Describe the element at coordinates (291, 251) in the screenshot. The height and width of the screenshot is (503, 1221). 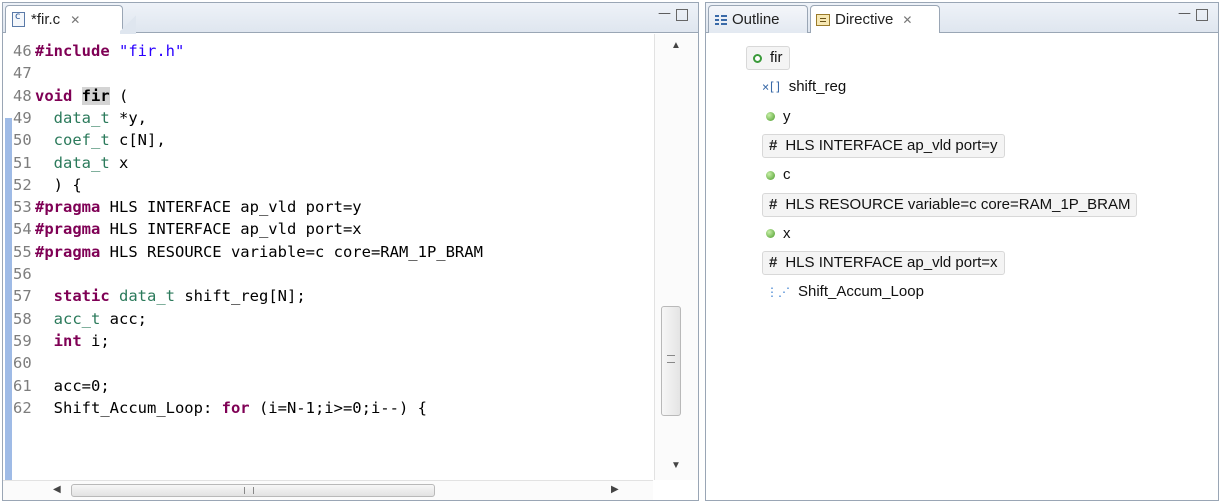
I see `code-token: HLS RESOURCE variable=c core=RAM_1P_BRAM` at that location.